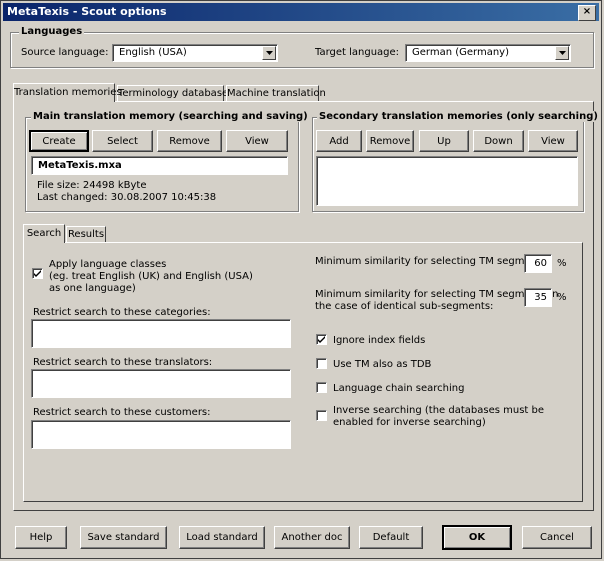 The width and height of the screenshot is (604, 561). What do you see at coordinates (382, 364) in the screenshot?
I see `use-tm-as-tdb-label: Use TM also as TDB` at bounding box center [382, 364].